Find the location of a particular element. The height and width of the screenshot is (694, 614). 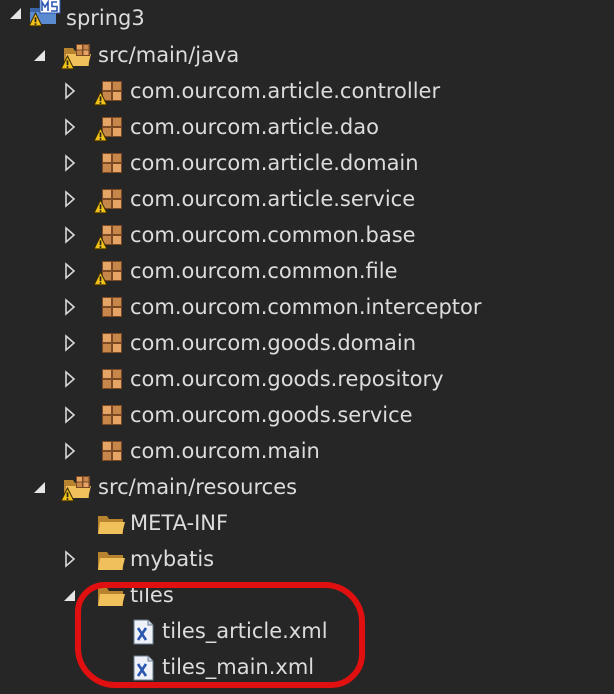

tree-item-folder-mybatis: mybatis is located at coordinates (307, 559).